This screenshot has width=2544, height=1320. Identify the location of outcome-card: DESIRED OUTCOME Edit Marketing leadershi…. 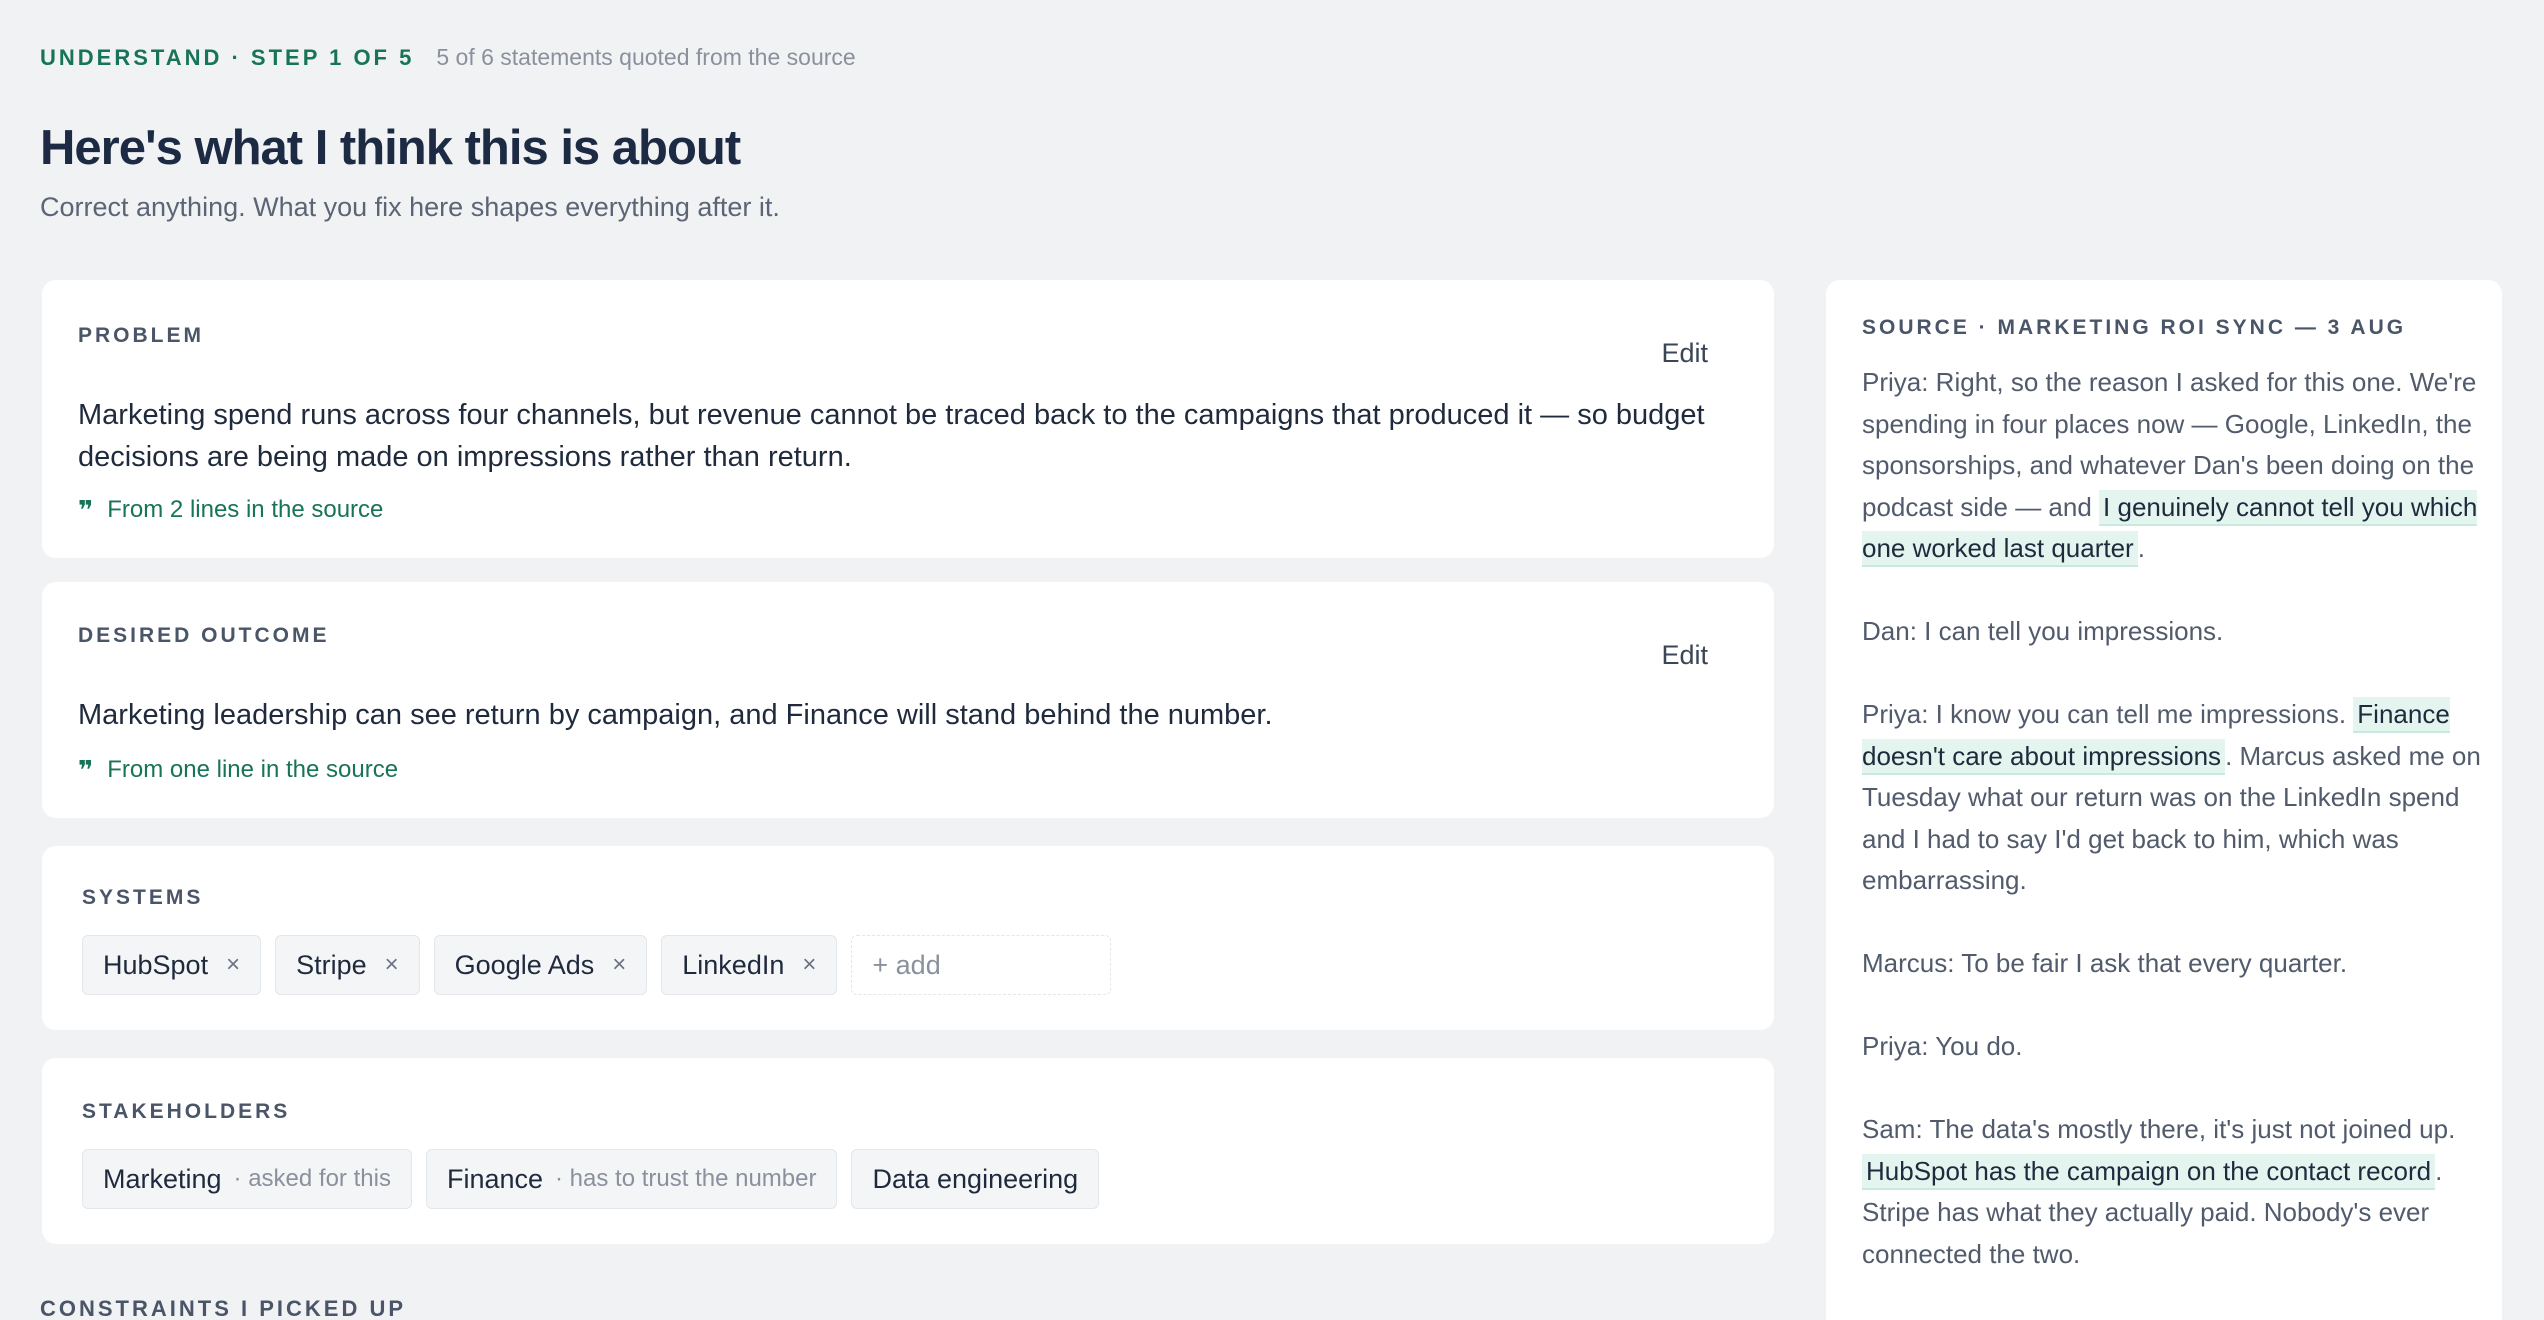
(908, 700).